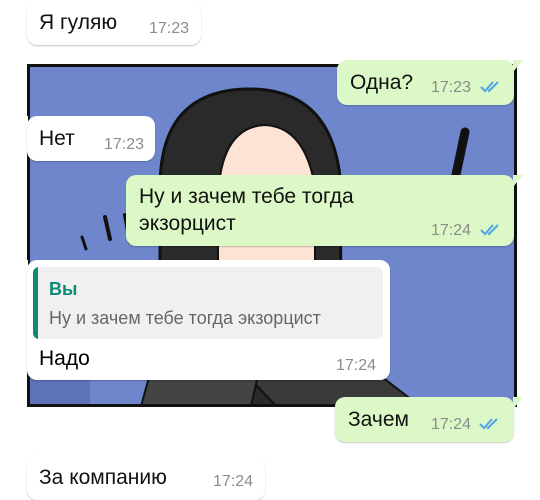 The image size is (540, 500). Describe the element at coordinates (78, 22) in the screenshot. I see `message-text: Я гуляю` at that location.